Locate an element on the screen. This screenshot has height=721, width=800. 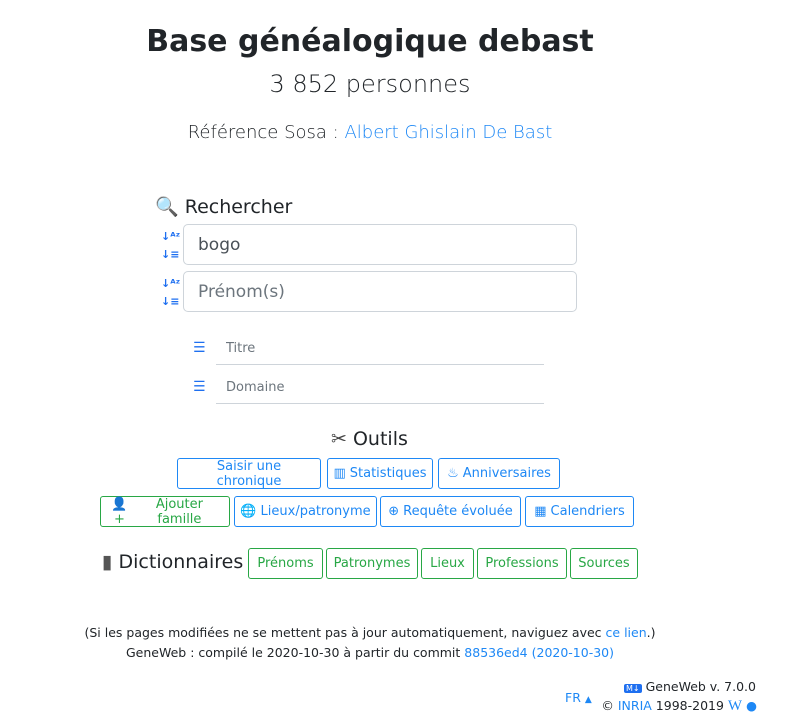
person-count: 3 852 personnes is located at coordinates (370, 84).